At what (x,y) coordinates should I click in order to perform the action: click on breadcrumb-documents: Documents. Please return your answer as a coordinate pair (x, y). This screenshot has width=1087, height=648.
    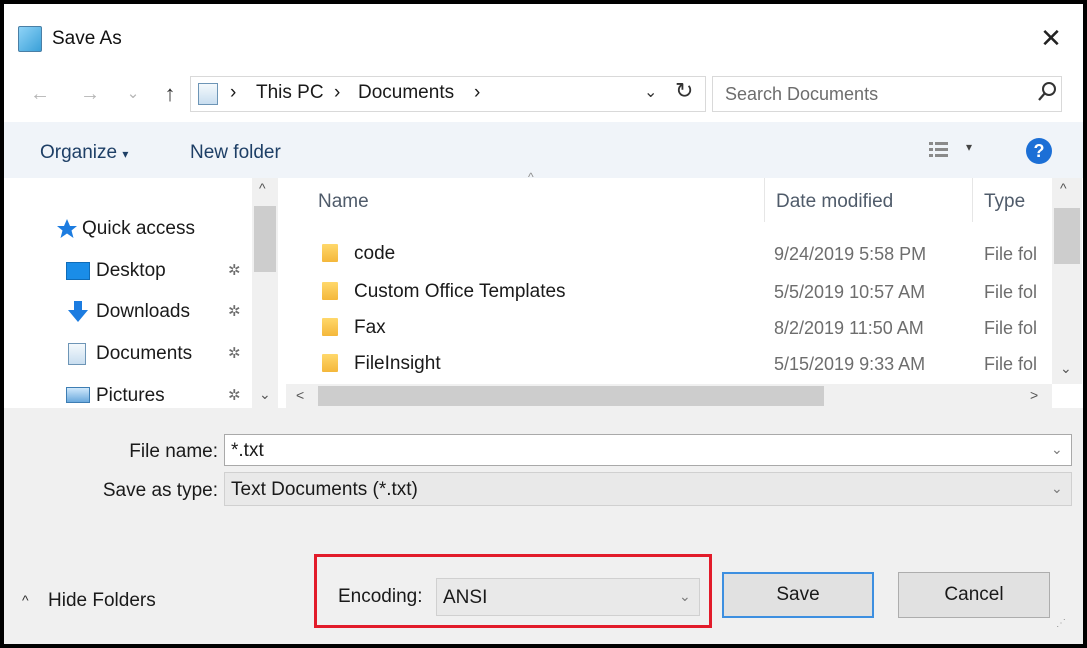
    Looking at the image, I should click on (406, 93).